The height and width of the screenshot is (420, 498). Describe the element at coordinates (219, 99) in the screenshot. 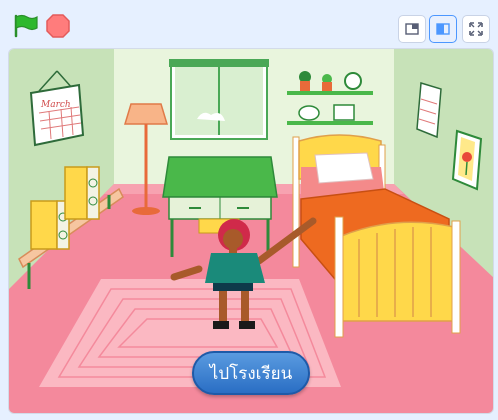

I see `window` at that location.